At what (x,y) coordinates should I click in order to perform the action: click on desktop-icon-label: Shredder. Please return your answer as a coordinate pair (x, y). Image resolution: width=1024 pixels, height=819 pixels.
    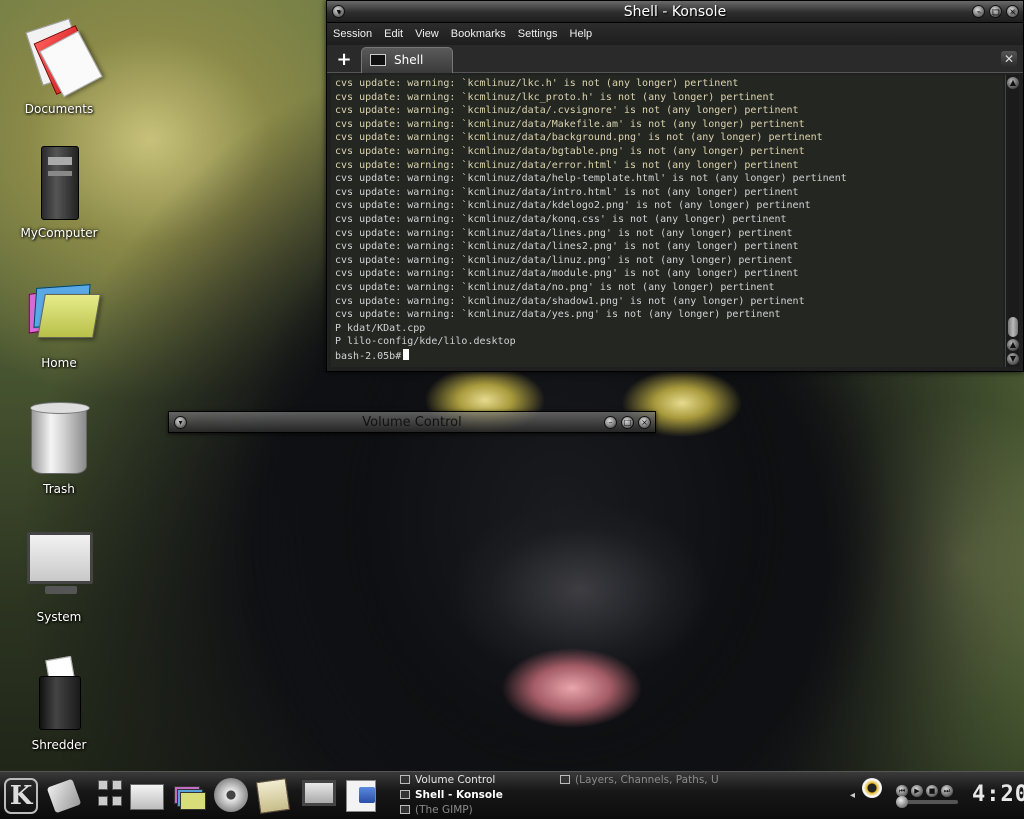
    Looking at the image, I should click on (59, 745).